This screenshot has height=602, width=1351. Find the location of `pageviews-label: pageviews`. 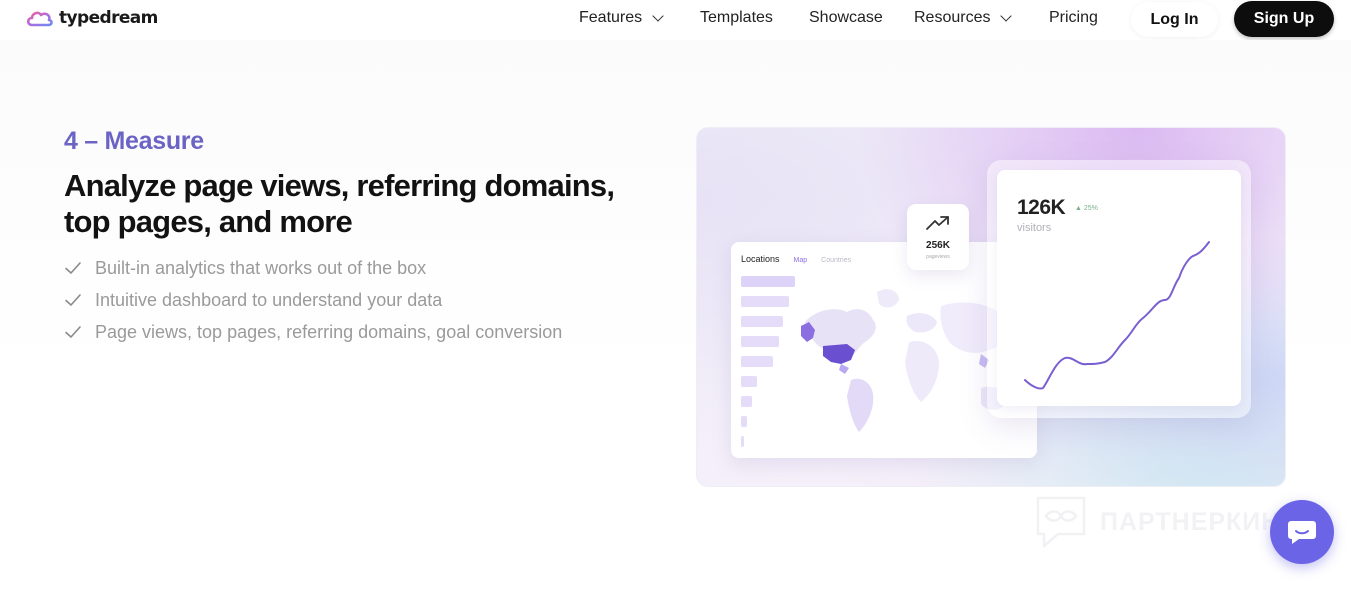

pageviews-label: pageviews is located at coordinates (938, 257).